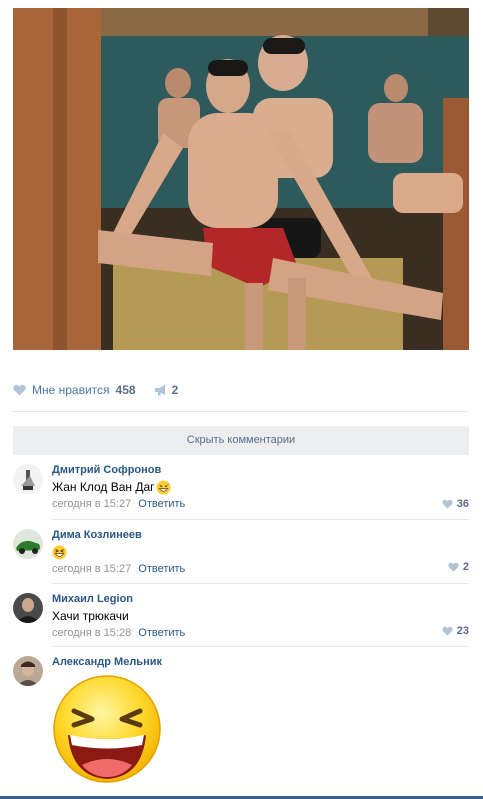  I want to click on comment-author: Дмитрий Софронов, so click(106, 470).